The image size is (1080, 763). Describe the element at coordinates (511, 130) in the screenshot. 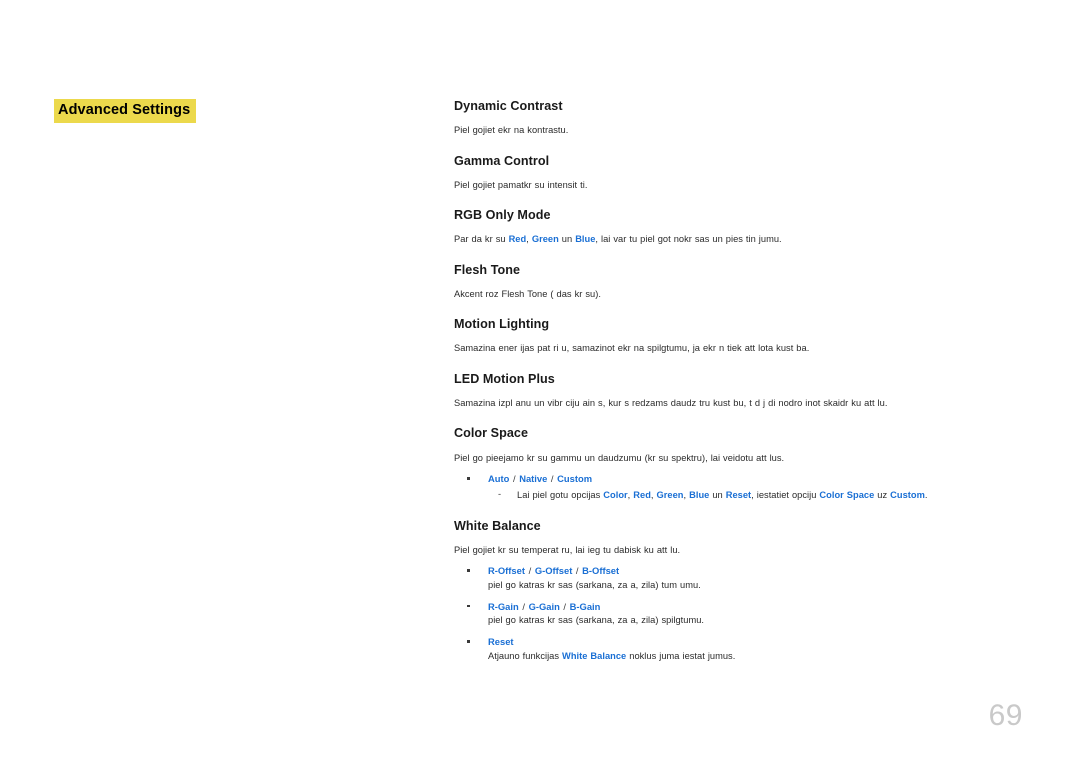

I see `setting-description: Piel gojiet ekr na kontrastu.` at that location.